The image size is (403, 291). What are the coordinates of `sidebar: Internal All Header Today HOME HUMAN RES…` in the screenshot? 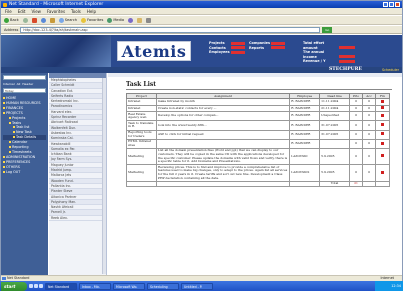 It's located at (24, 174).